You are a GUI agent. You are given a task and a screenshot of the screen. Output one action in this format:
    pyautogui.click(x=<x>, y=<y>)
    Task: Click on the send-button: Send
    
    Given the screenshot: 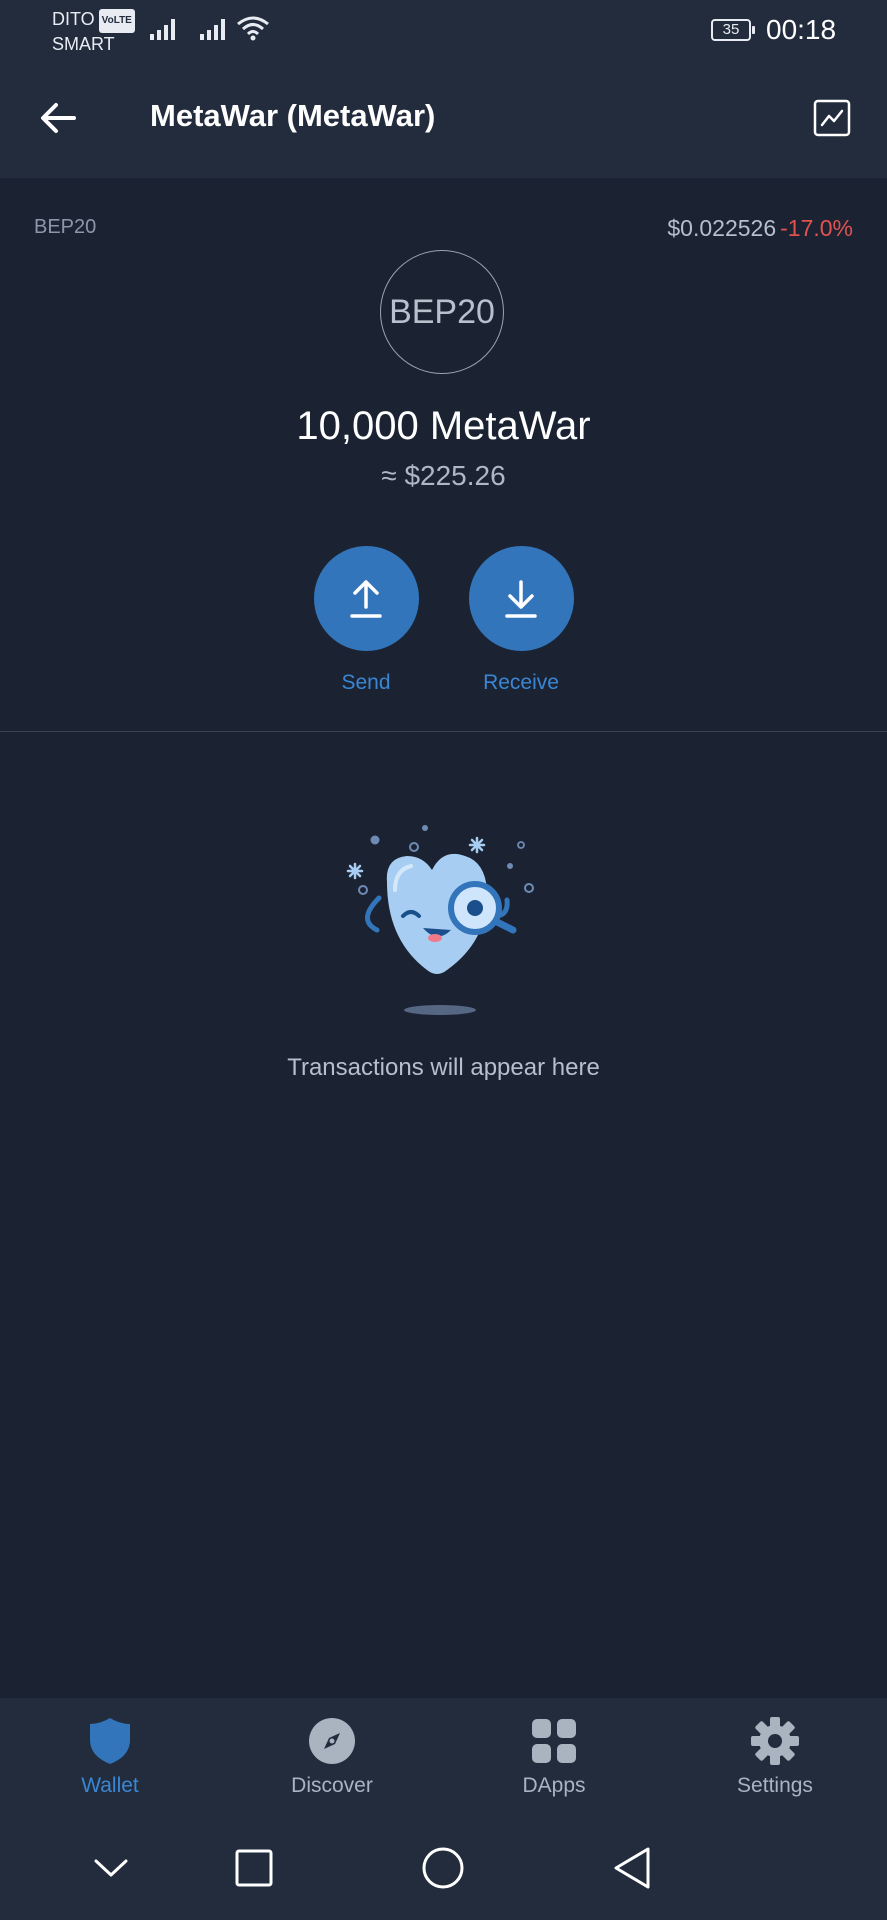 What is the action you would take?
    pyautogui.click(x=366, y=620)
    